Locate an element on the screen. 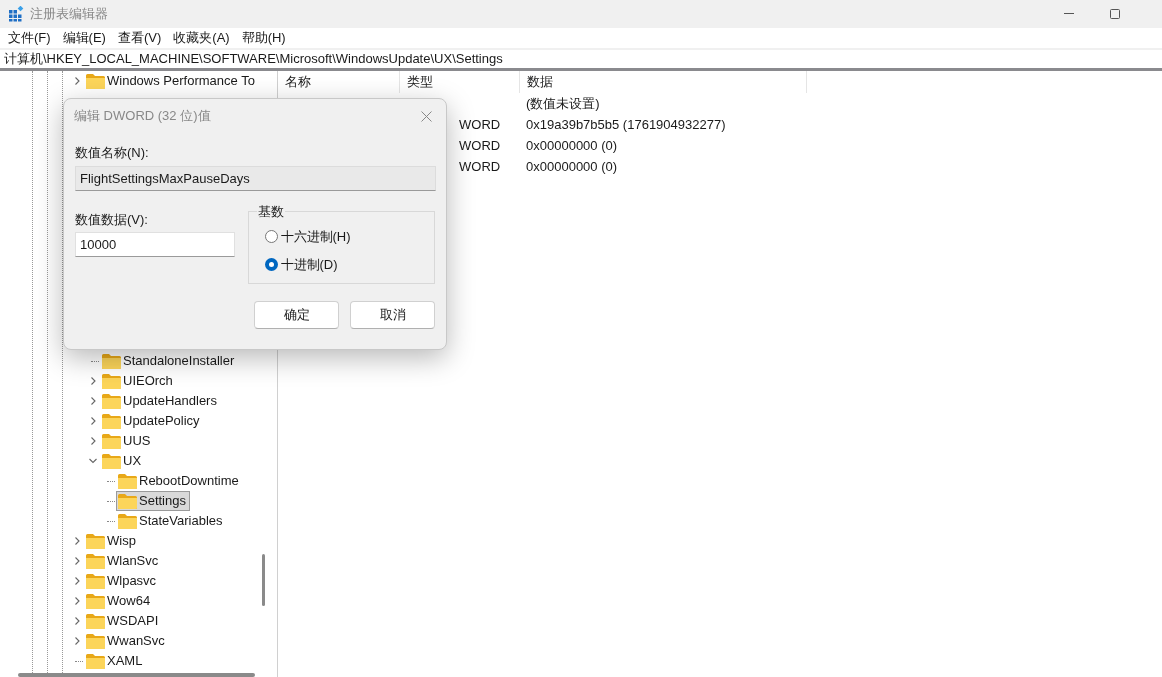 The image size is (1162, 677). radio-button: 十进制(D) is located at coordinates (349, 265).